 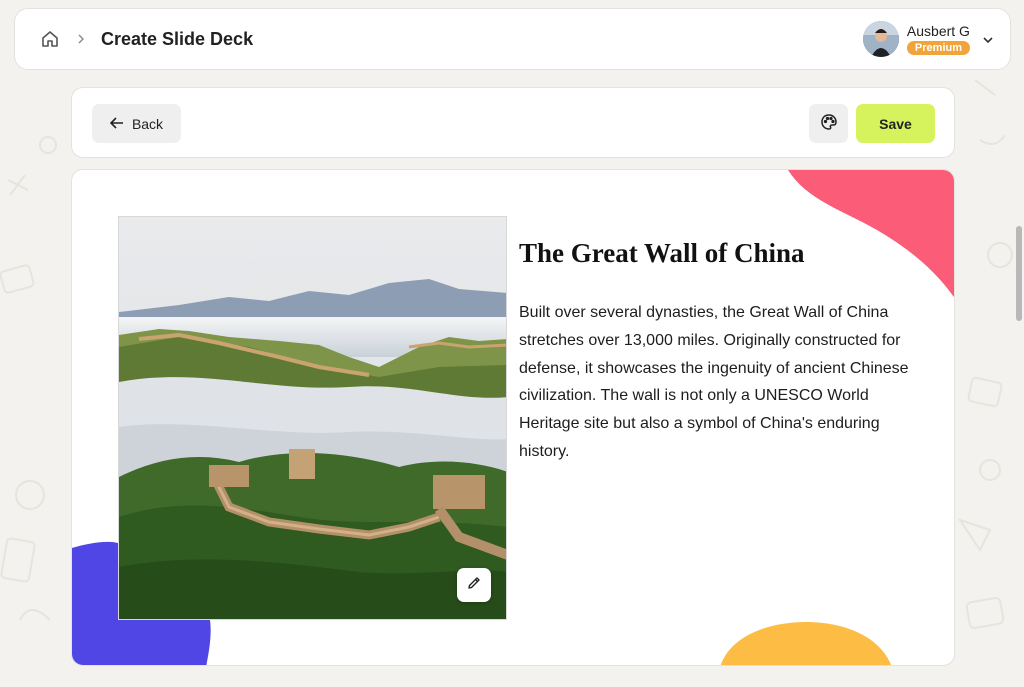 I want to click on save-button: Save, so click(x=895, y=123).